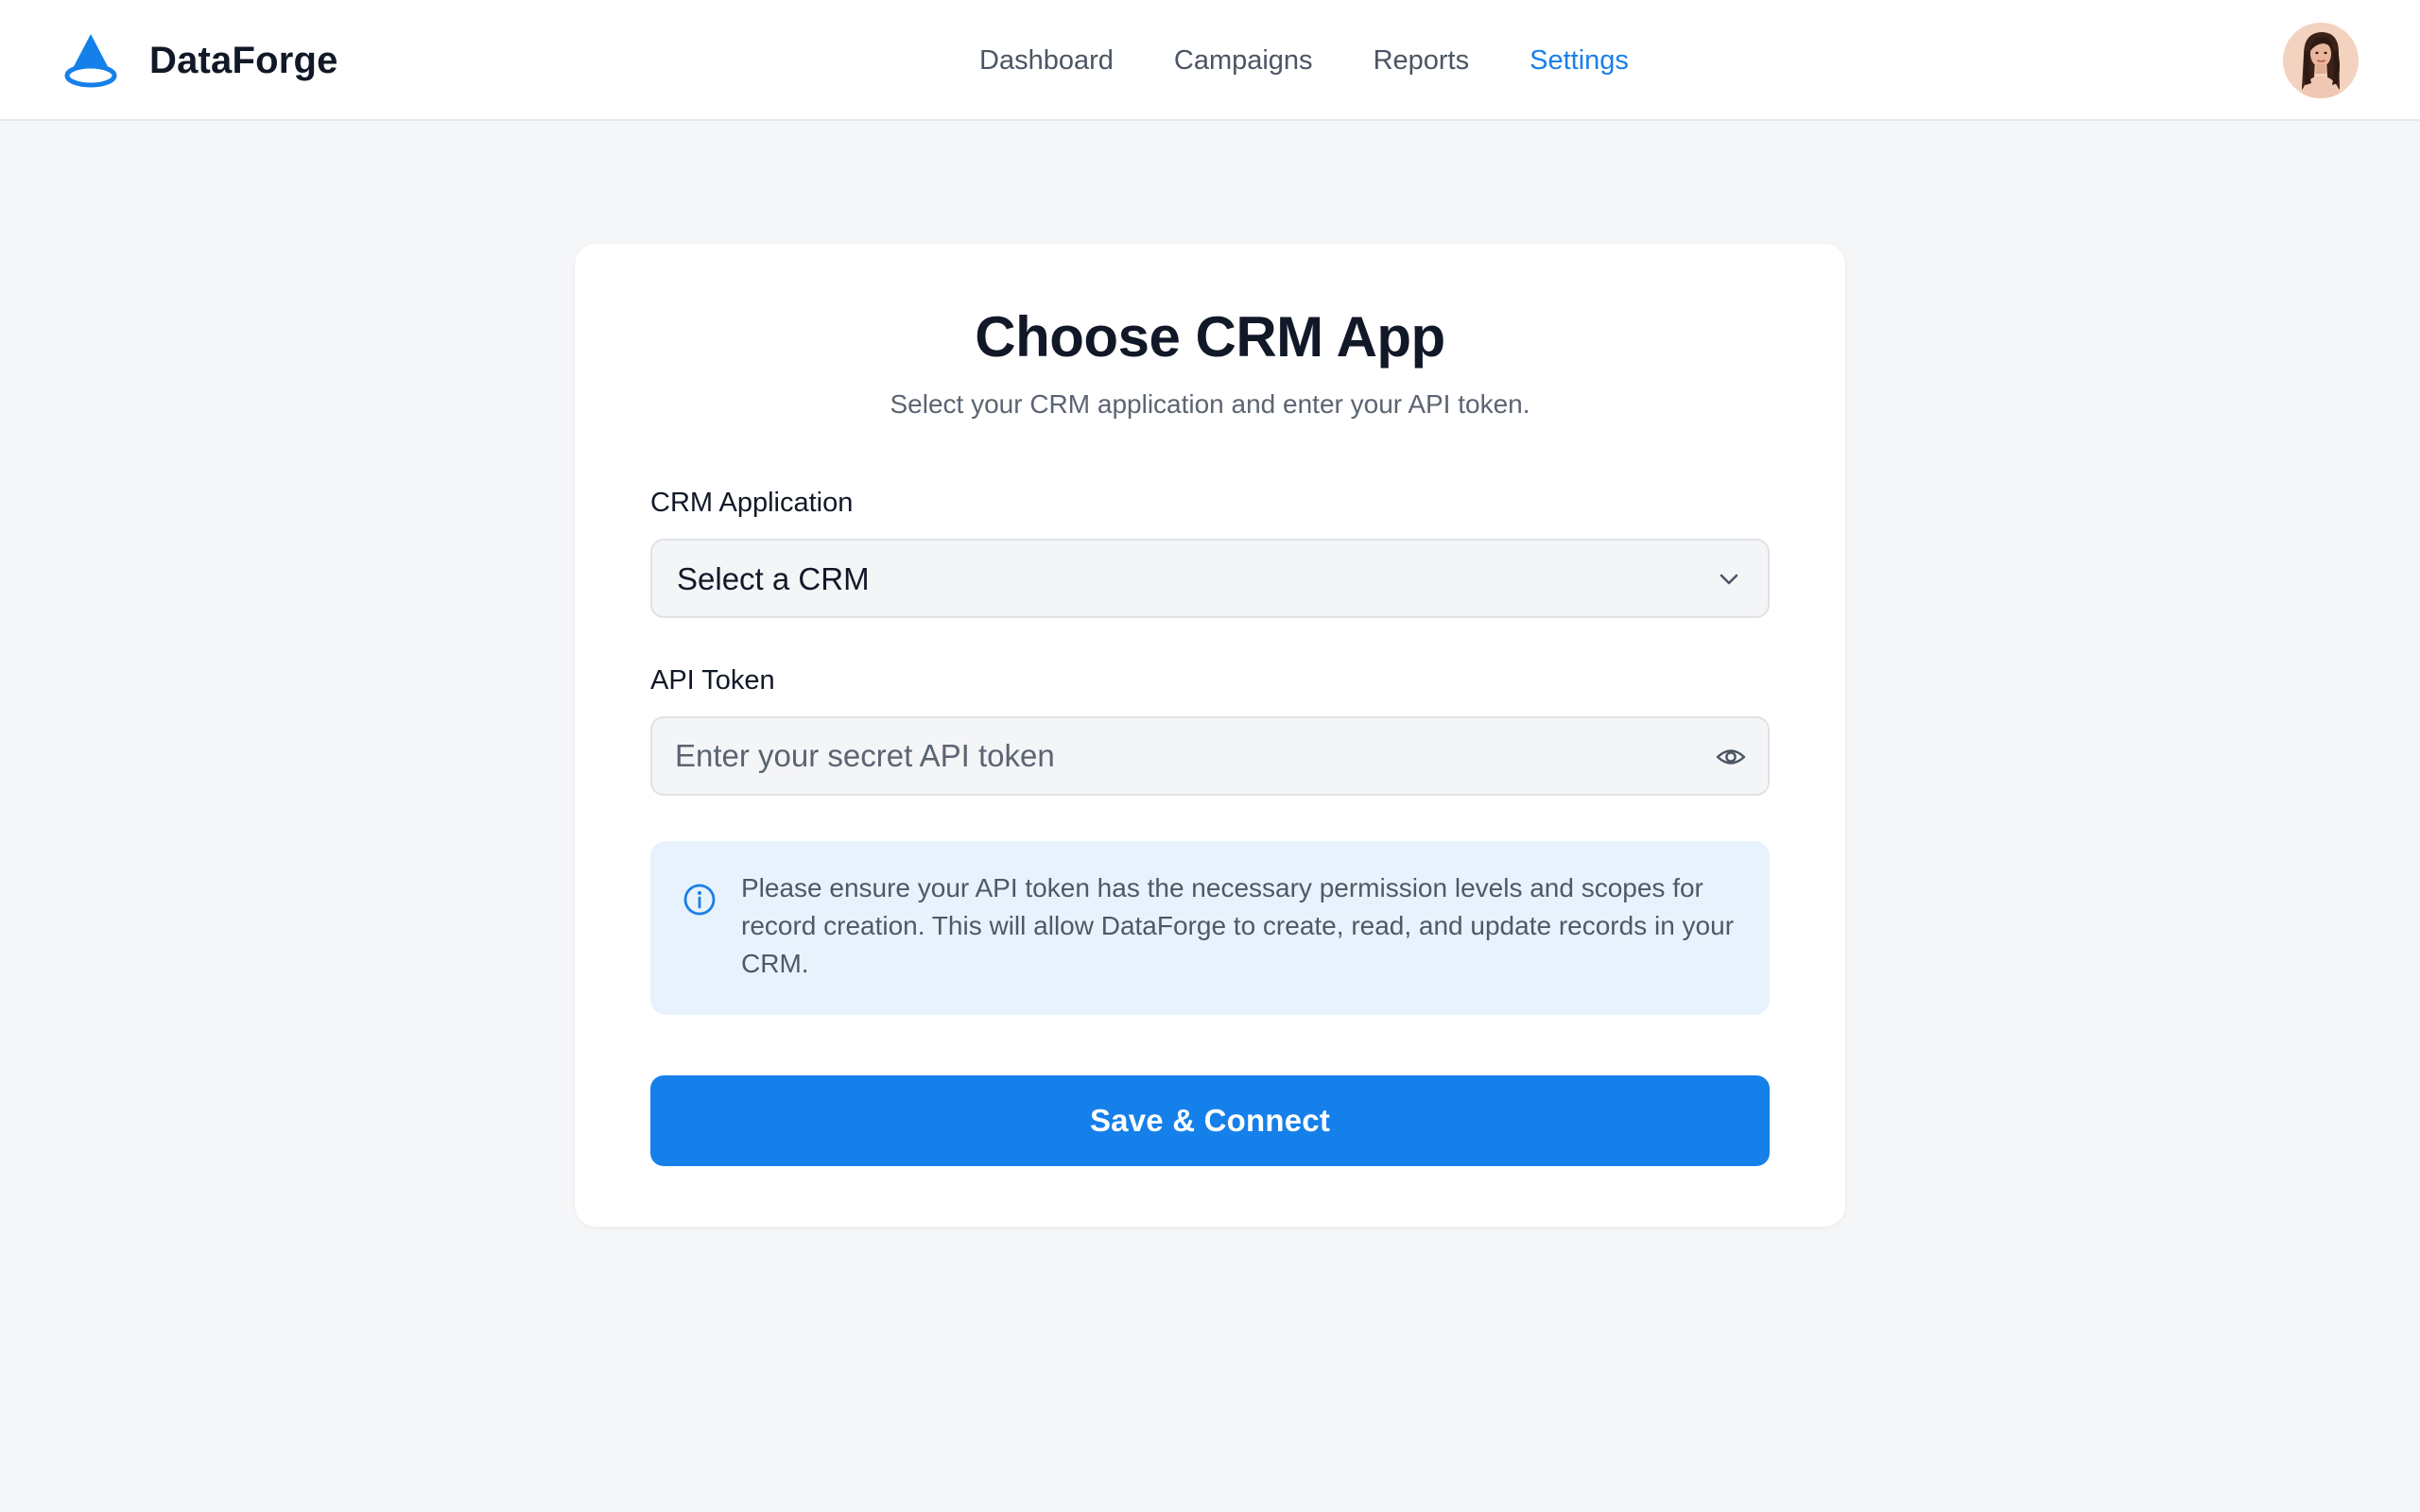  I want to click on crm-select-value: Select a CRM, so click(774, 578).